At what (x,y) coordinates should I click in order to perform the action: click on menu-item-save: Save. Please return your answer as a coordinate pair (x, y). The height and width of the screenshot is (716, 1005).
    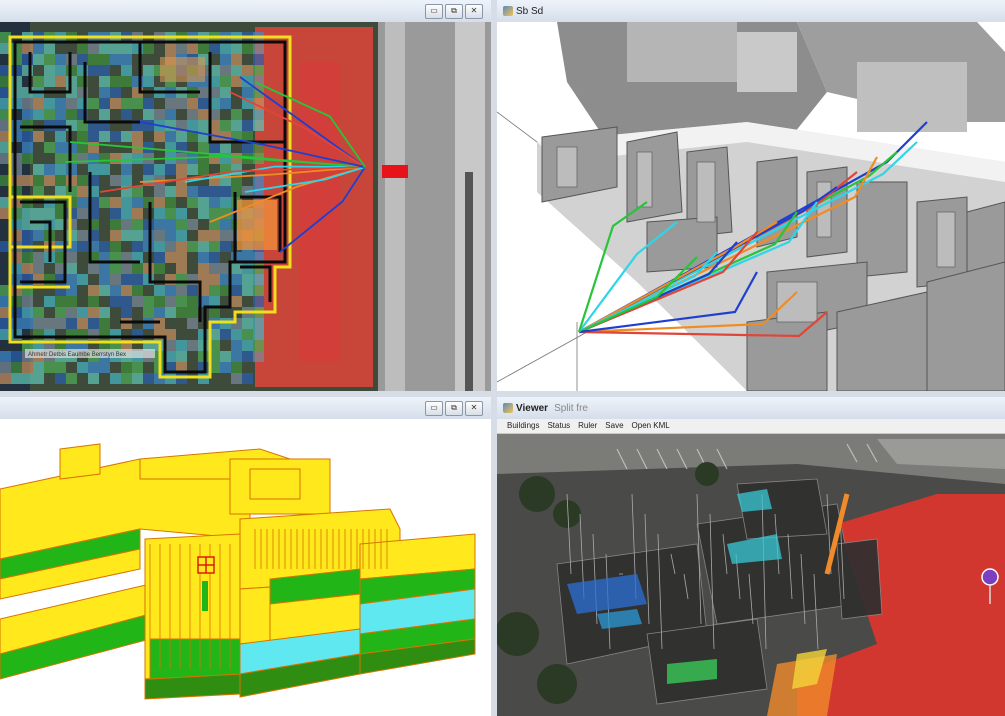
    Looking at the image, I should click on (614, 426).